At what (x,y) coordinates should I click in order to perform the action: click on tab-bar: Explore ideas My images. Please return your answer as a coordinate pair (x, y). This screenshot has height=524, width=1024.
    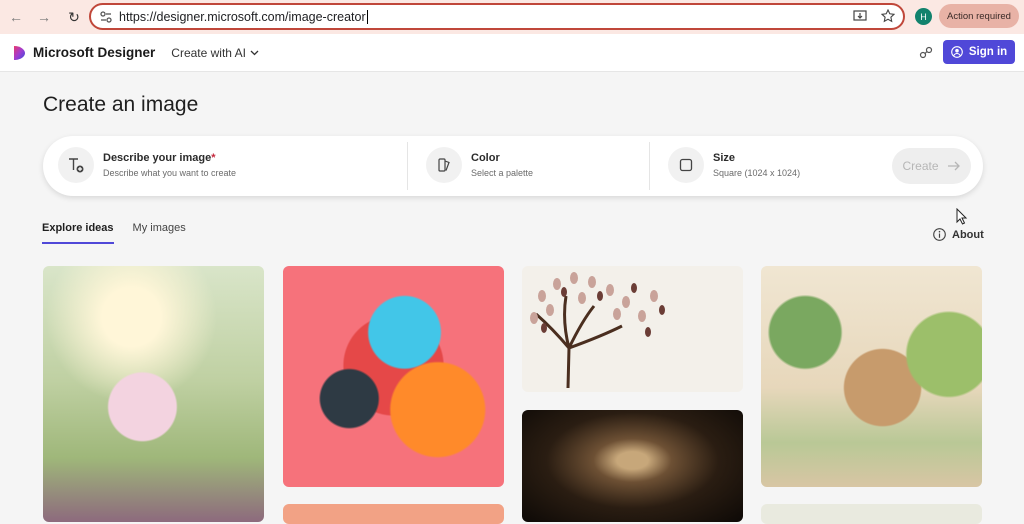
    Looking at the image, I should click on (114, 233).